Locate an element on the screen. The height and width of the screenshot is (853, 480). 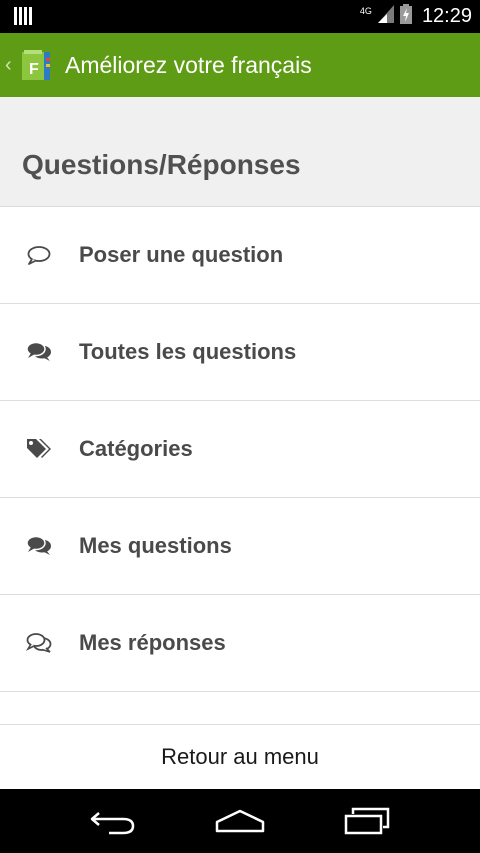
tags-icon is located at coordinates (39, 449).